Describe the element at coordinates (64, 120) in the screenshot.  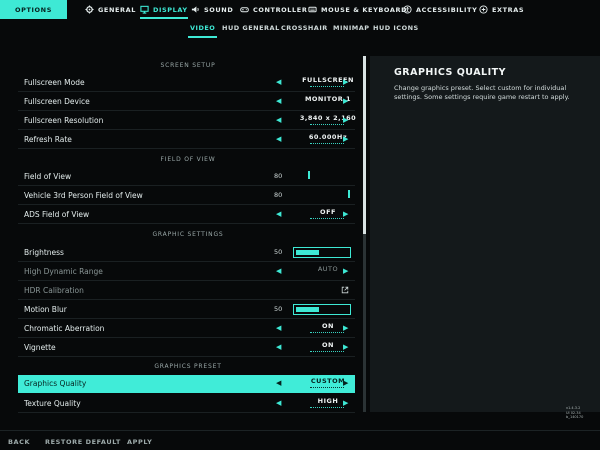
I see `setting-label: Fullscreen Resolution` at that location.